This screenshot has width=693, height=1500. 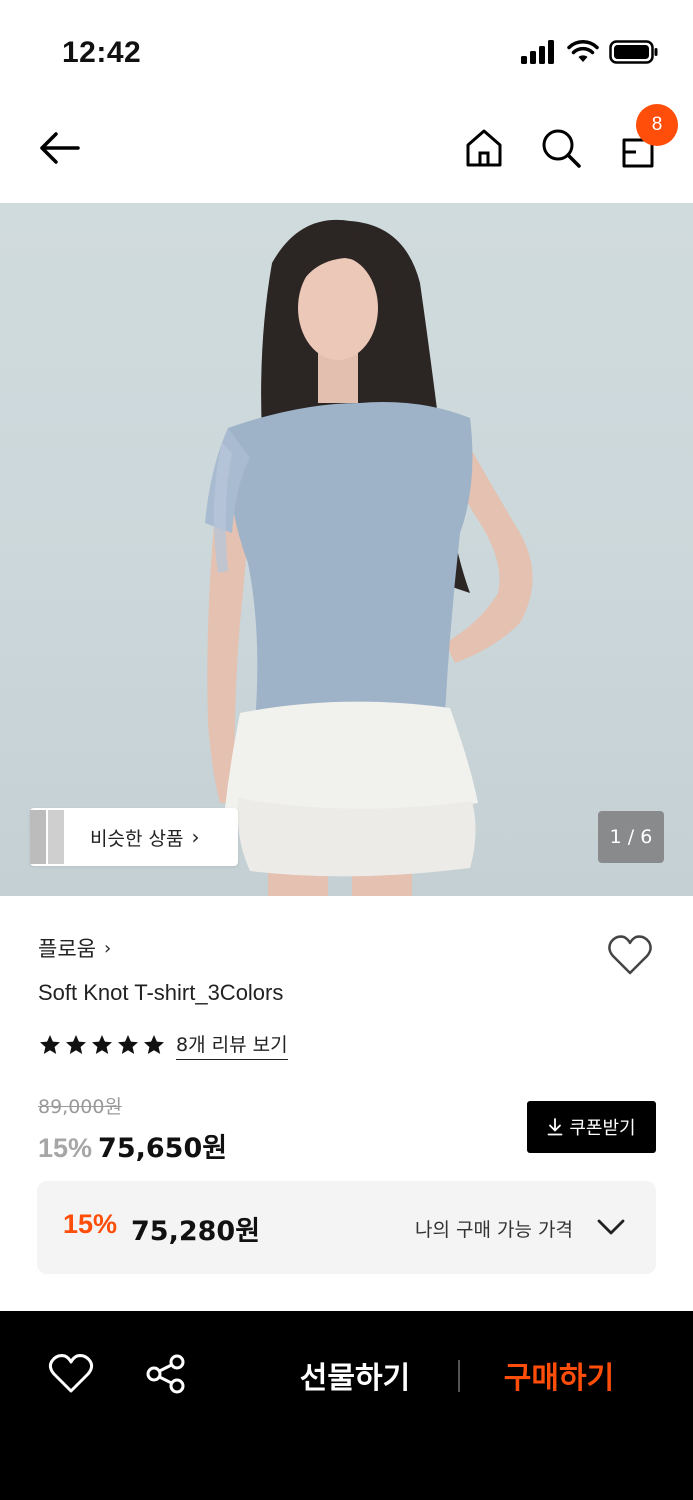 What do you see at coordinates (102, 52) in the screenshot?
I see `status-time: 12:42` at bounding box center [102, 52].